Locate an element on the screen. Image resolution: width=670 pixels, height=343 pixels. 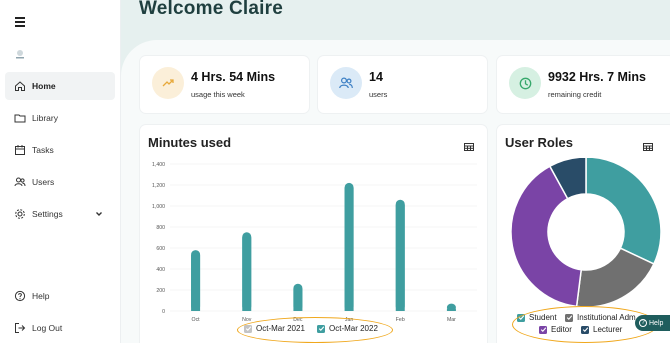
legend-item-2021: Oct-Mar 2021 is located at coordinates (274, 328).